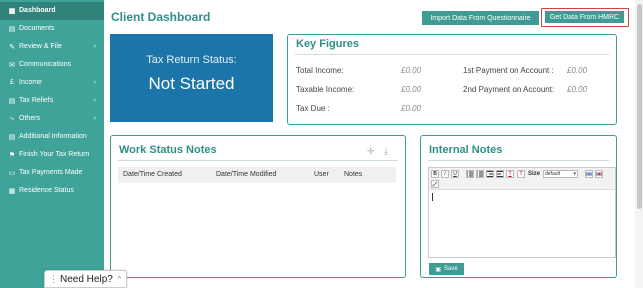 This screenshot has height=288, width=643. Describe the element at coordinates (470, 174) in the screenshot. I see `bullet-list-icon` at that location.